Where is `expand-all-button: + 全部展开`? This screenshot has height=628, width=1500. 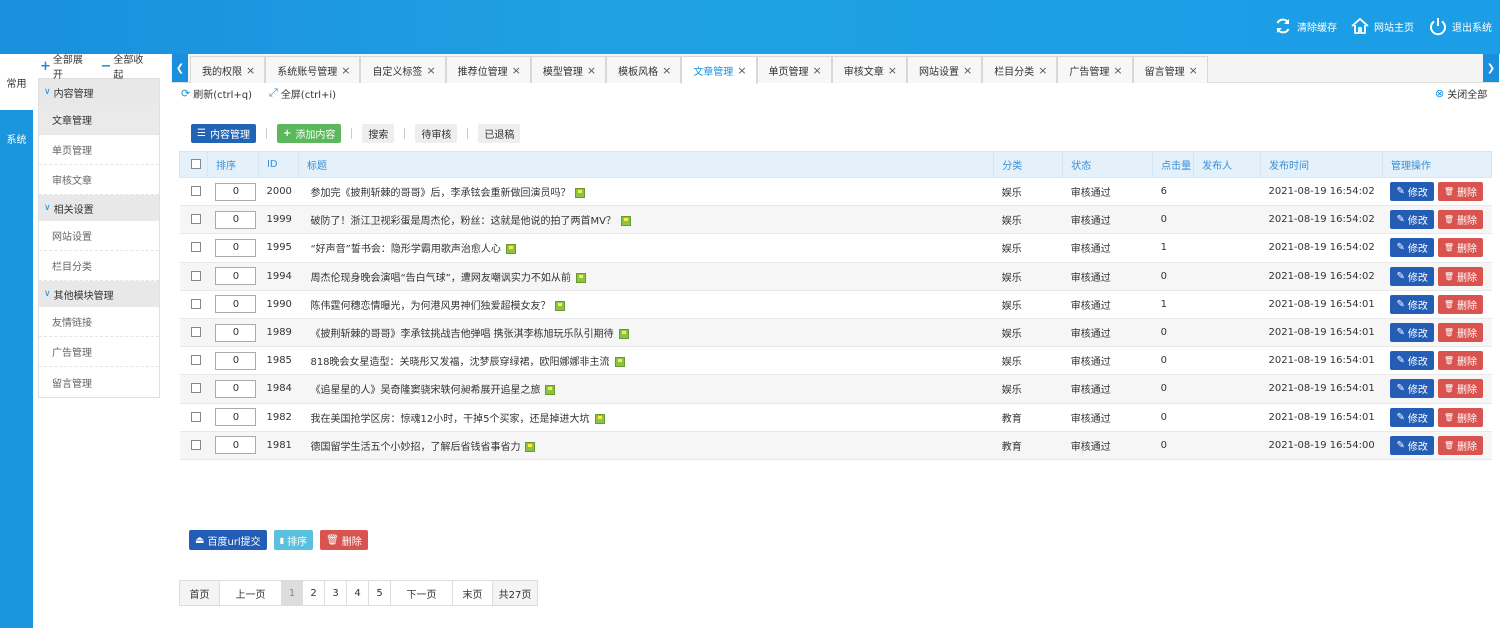 expand-all-button: + 全部展开 is located at coordinates (65, 66).